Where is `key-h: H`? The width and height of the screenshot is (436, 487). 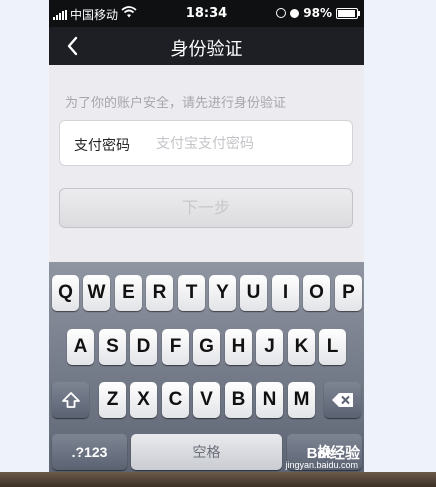
key-h: H is located at coordinates (238, 347).